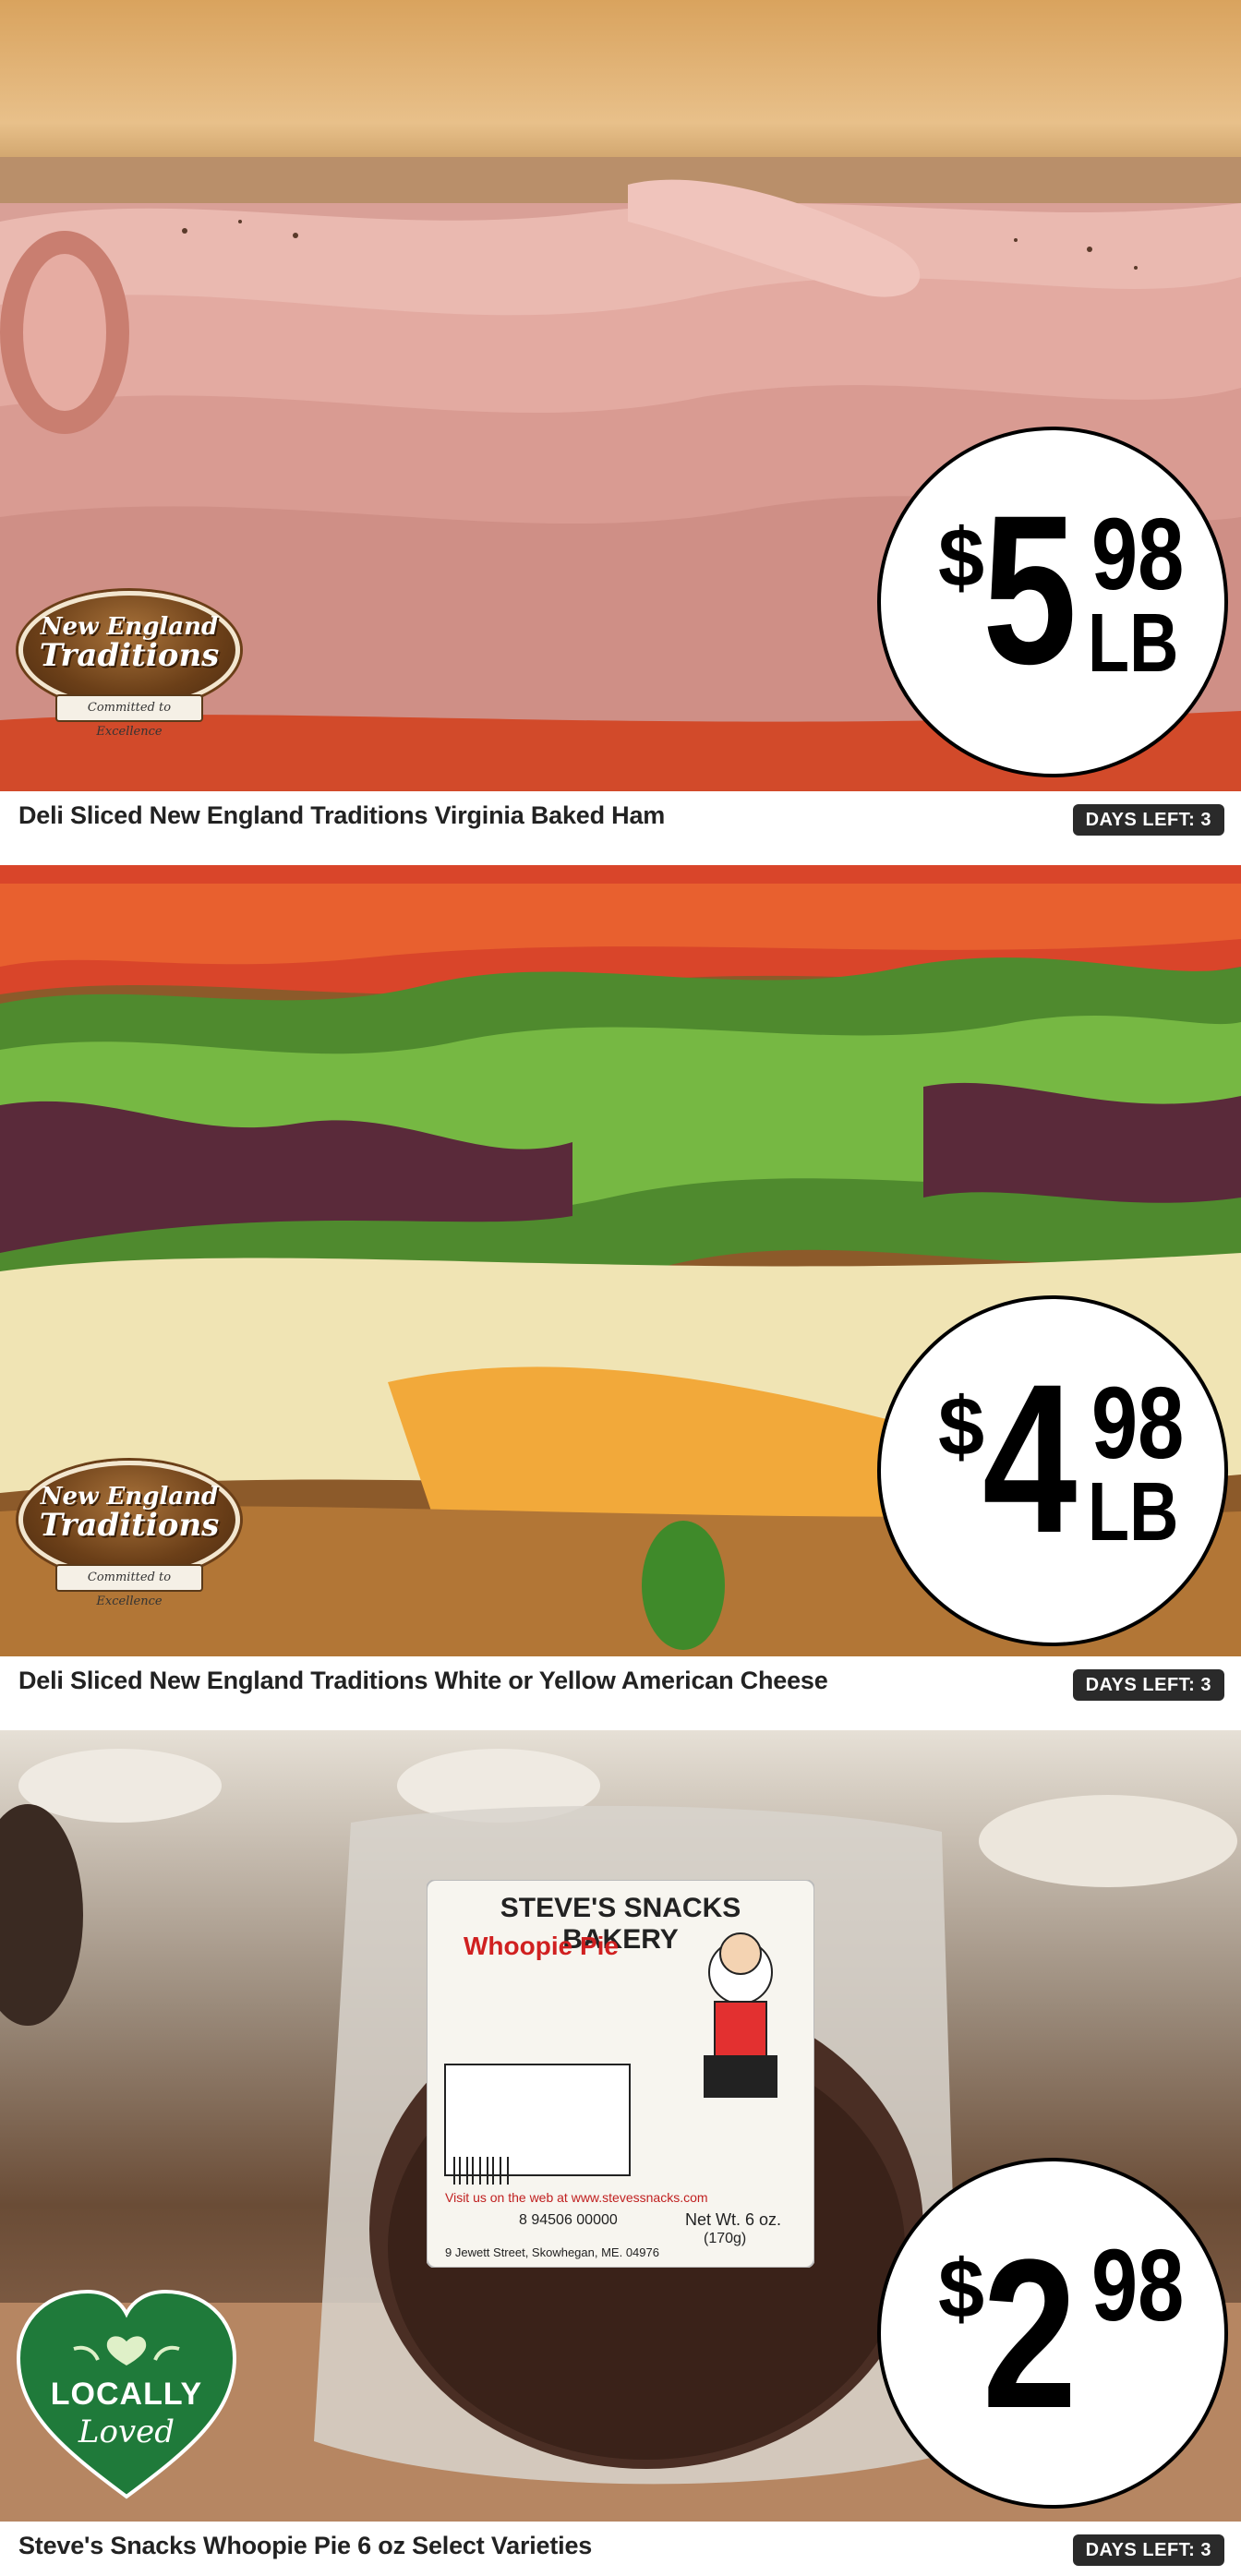 This screenshot has height=2576, width=1241. I want to click on locally-loved-badge: LOCALLY Loved, so click(127, 2395).